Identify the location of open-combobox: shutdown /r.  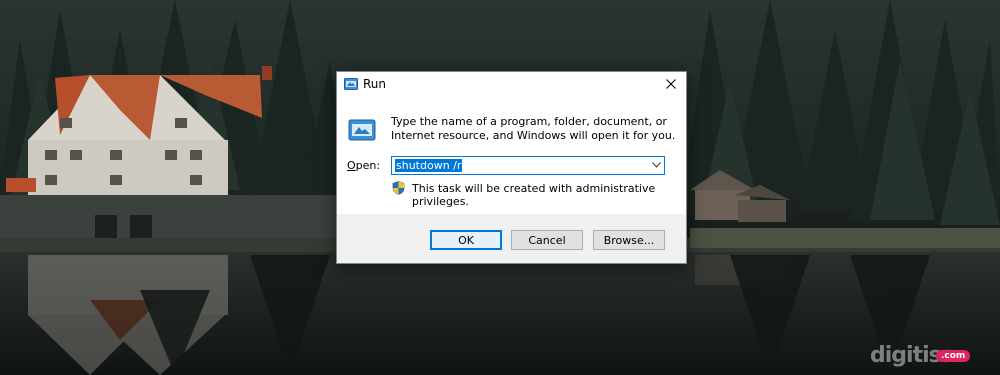
(528, 165).